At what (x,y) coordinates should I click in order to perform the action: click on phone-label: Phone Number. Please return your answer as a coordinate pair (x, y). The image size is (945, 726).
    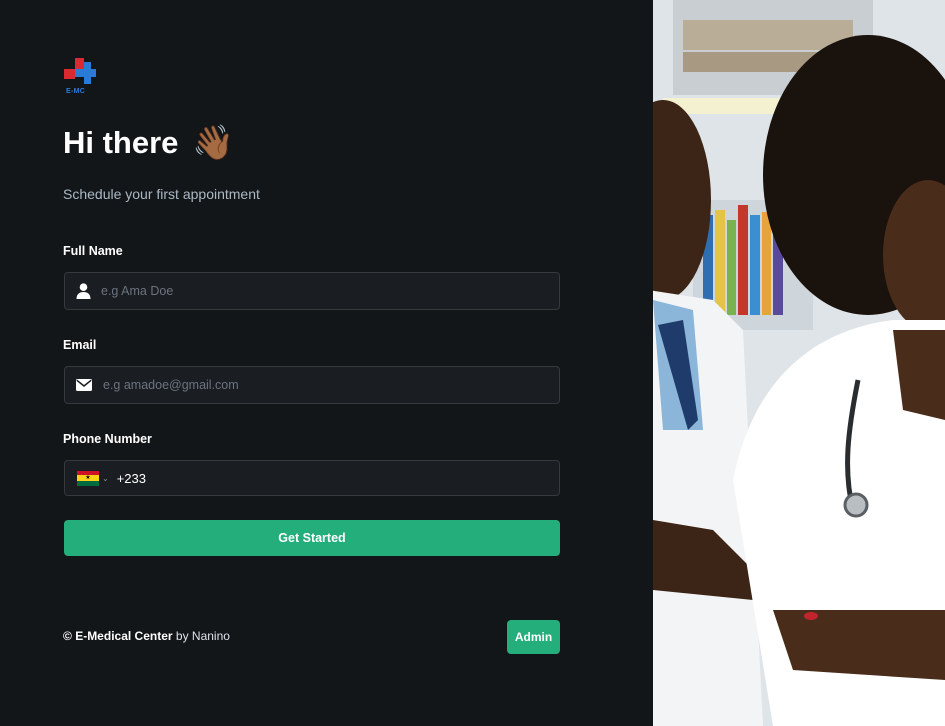
    Looking at the image, I should click on (107, 439).